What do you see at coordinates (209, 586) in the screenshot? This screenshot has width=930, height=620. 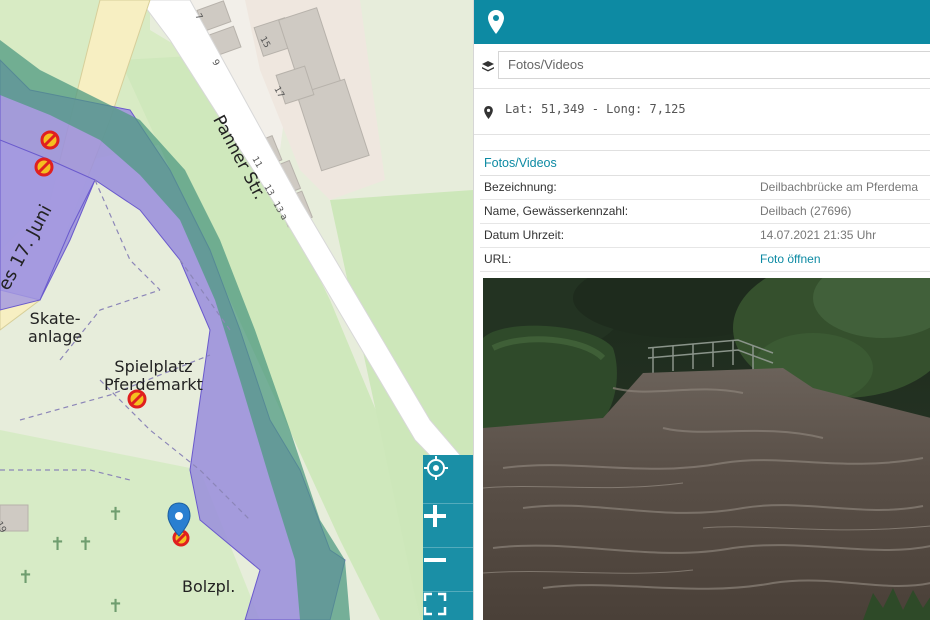 I see `label-bolzplatz: Bolzpl.` at bounding box center [209, 586].